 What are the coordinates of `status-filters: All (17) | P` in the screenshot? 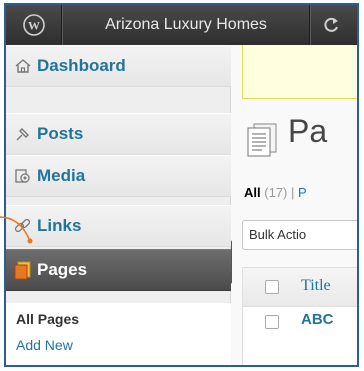 It's located at (275, 192).